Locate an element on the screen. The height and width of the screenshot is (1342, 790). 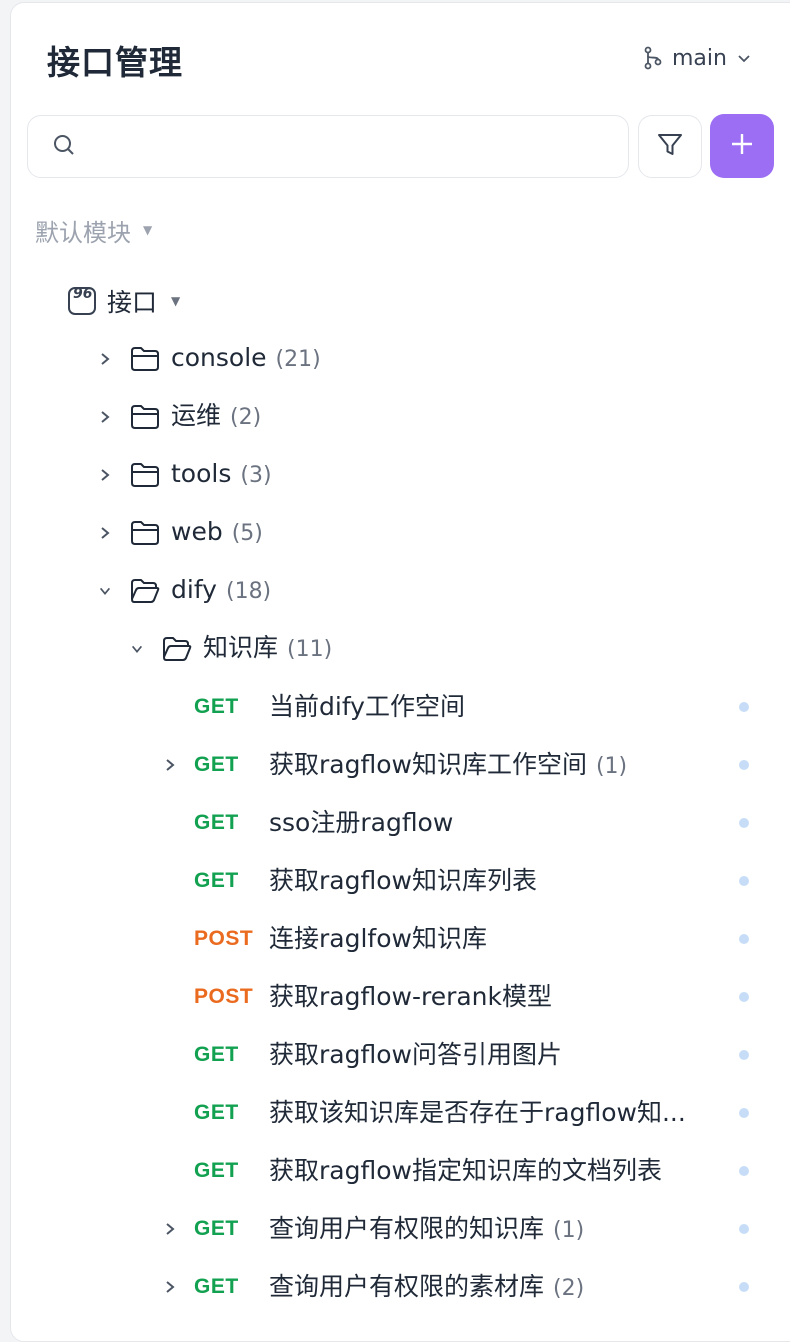
tree-root-api: 96 接口 ▼ is located at coordinates (123, 301).